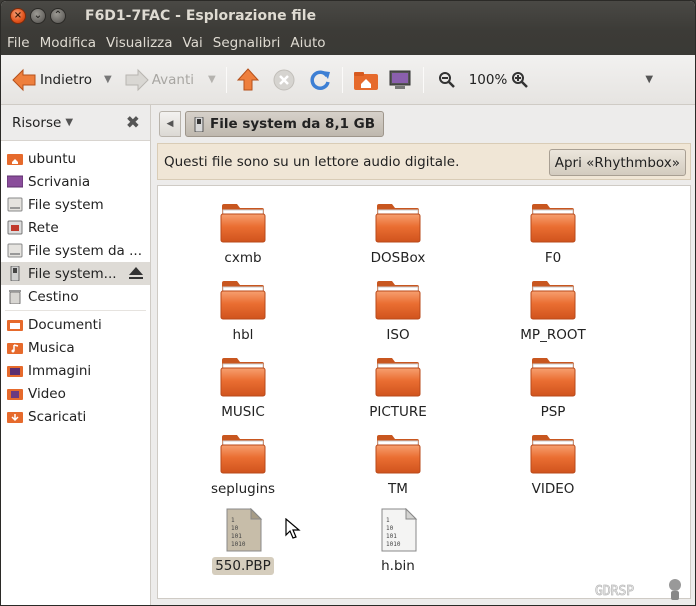 The height and width of the screenshot is (606, 696). What do you see at coordinates (398, 387) in the screenshot?
I see `folder-item: PICTURE` at bounding box center [398, 387].